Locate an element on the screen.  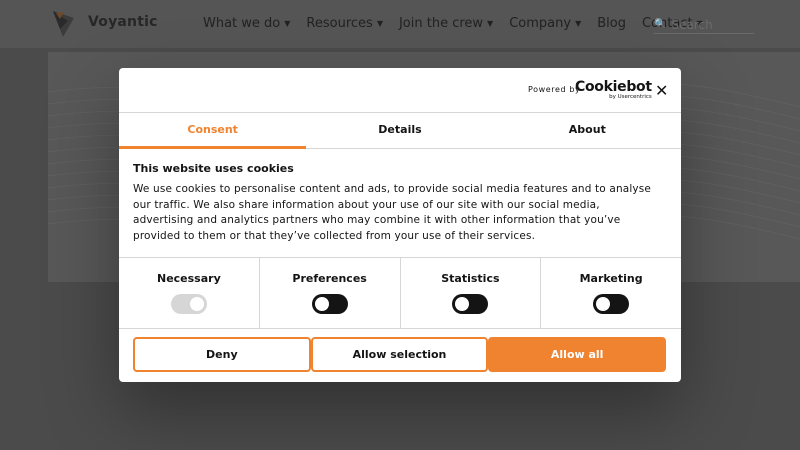
dialog-tabs: Consent Details About is located at coordinates (400, 131).